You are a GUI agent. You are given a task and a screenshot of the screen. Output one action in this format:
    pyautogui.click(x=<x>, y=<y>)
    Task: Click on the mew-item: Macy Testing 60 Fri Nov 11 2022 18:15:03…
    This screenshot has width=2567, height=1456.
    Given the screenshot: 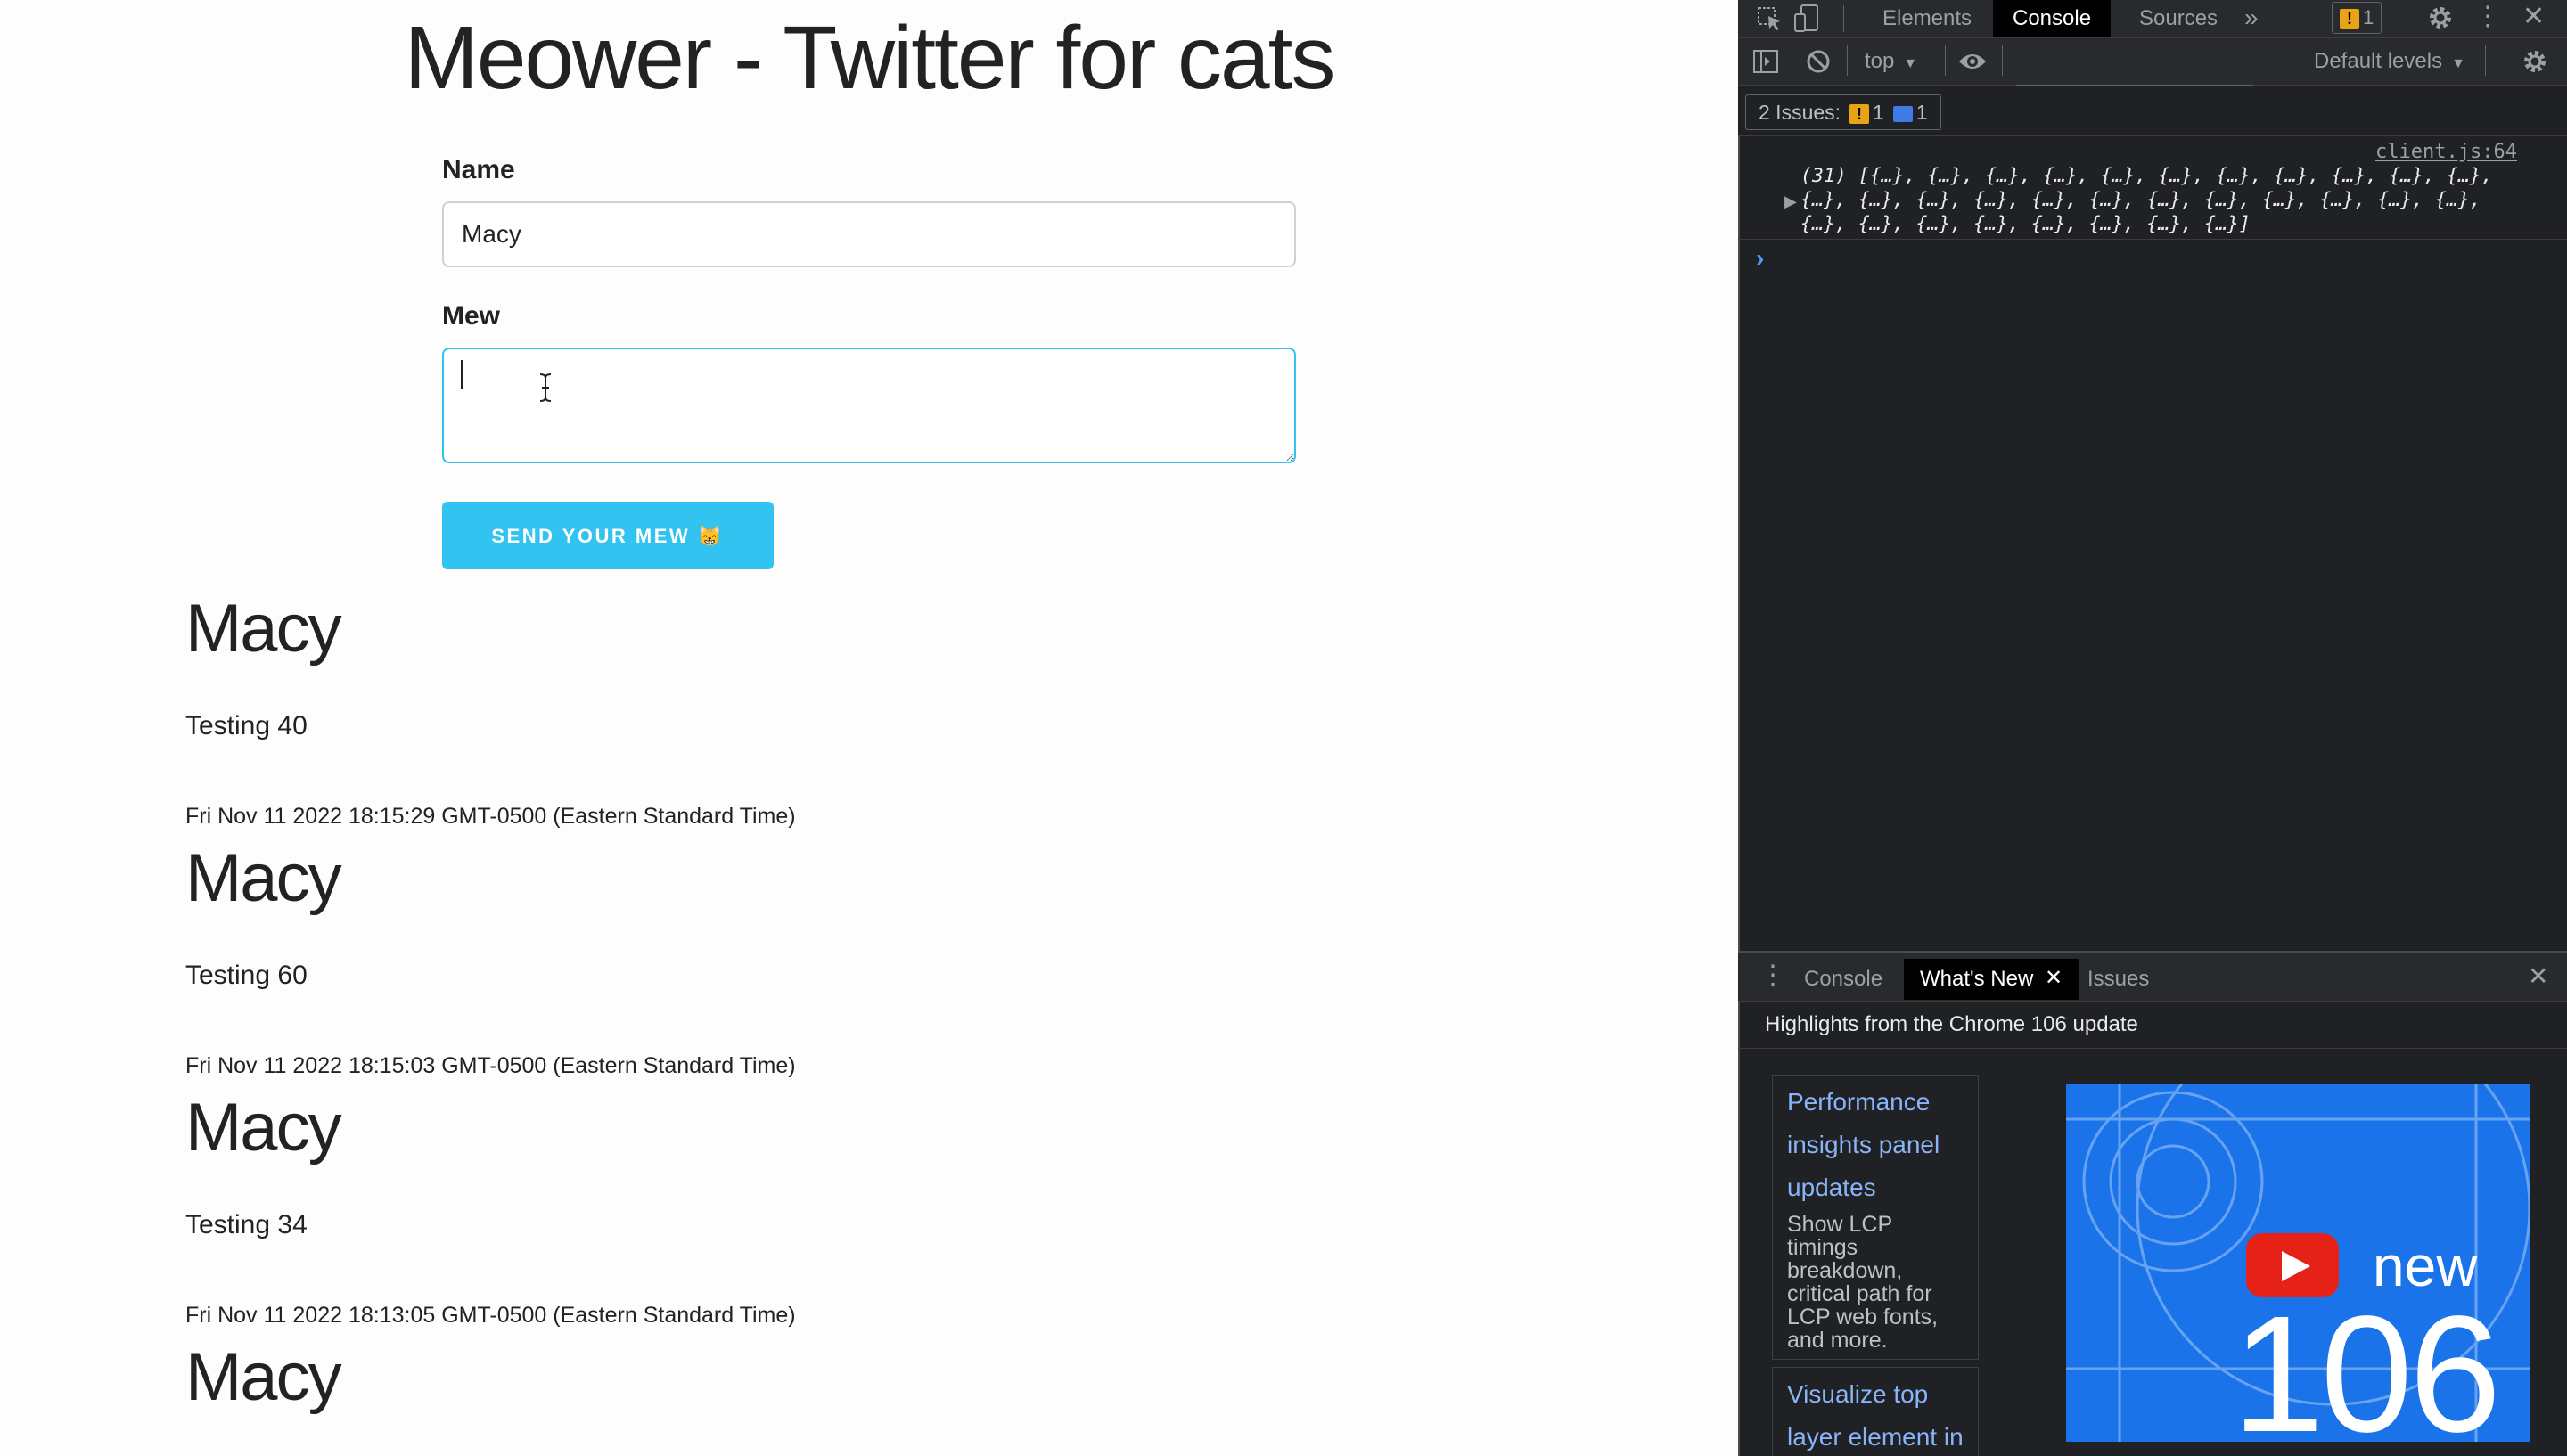 What is the action you would take?
    pyautogui.click(x=490, y=959)
    